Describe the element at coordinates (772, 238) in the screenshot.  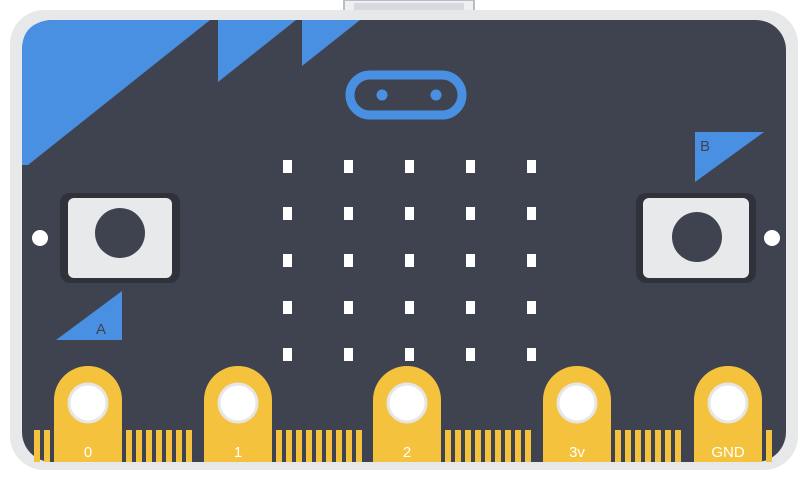
I see `right-edge-hole` at that location.